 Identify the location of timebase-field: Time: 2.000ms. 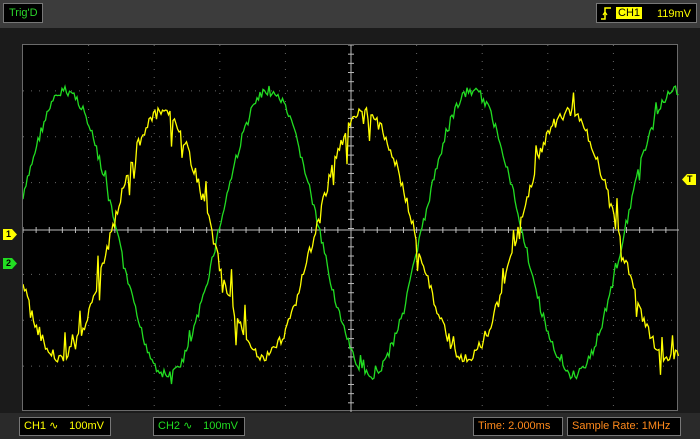
(518, 426).